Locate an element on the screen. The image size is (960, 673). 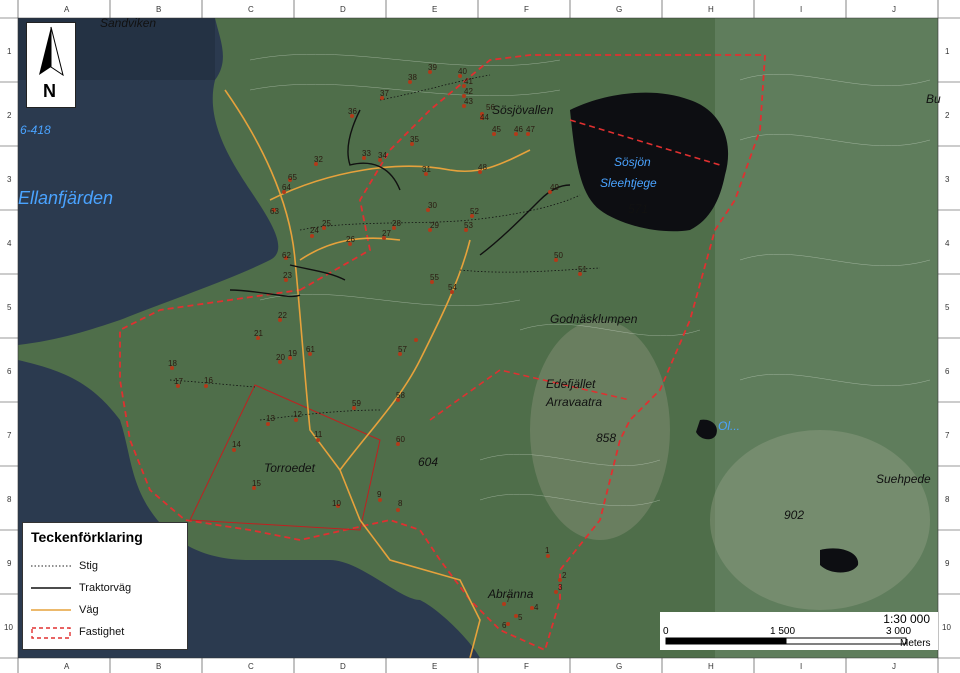
legend-label: Stig is located at coordinates (88, 566).